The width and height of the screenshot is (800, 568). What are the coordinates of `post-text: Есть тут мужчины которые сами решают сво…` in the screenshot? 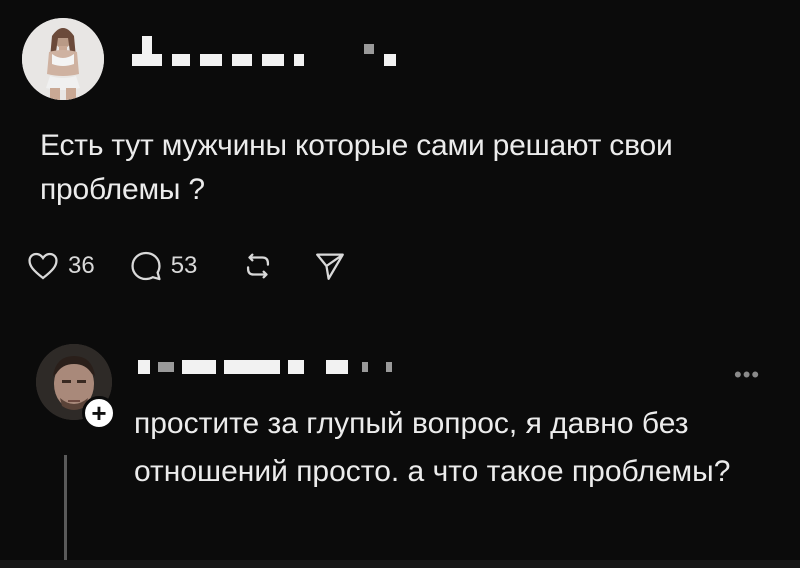 It's located at (356, 167).